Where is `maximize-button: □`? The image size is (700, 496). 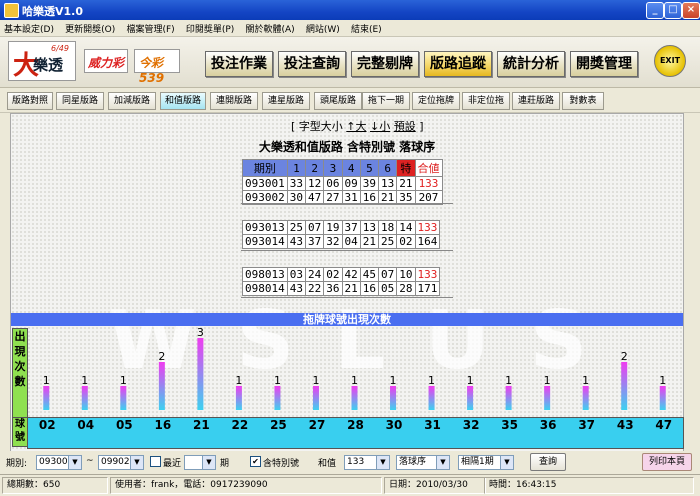
maximize-button: □ is located at coordinates (673, 10).